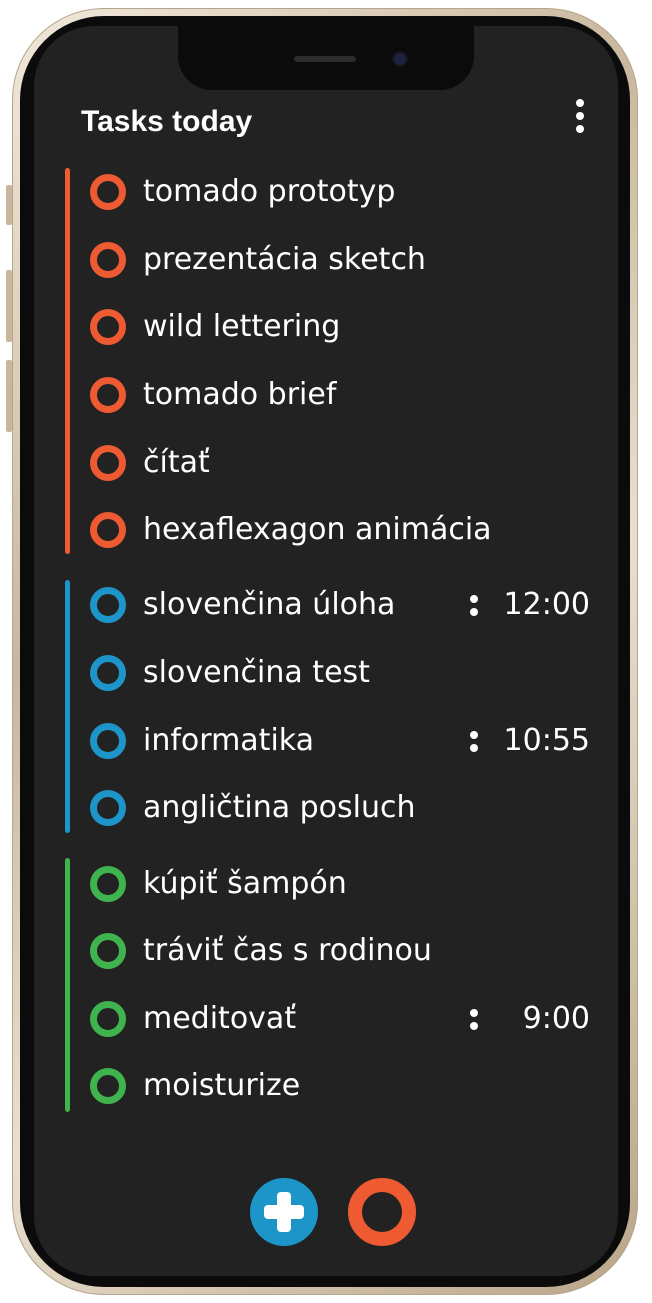 The image size is (652, 1303). I want to click on task-label: wild lettering, so click(242, 326).